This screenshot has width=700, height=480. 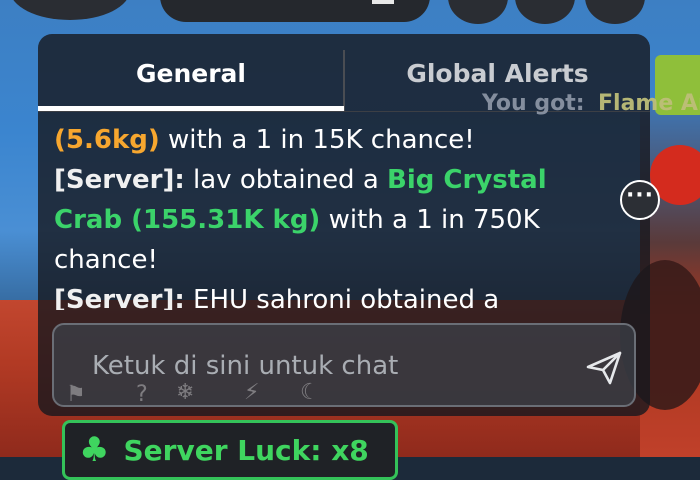 I want to click on more-options-button: ···, so click(x=640, y=200).